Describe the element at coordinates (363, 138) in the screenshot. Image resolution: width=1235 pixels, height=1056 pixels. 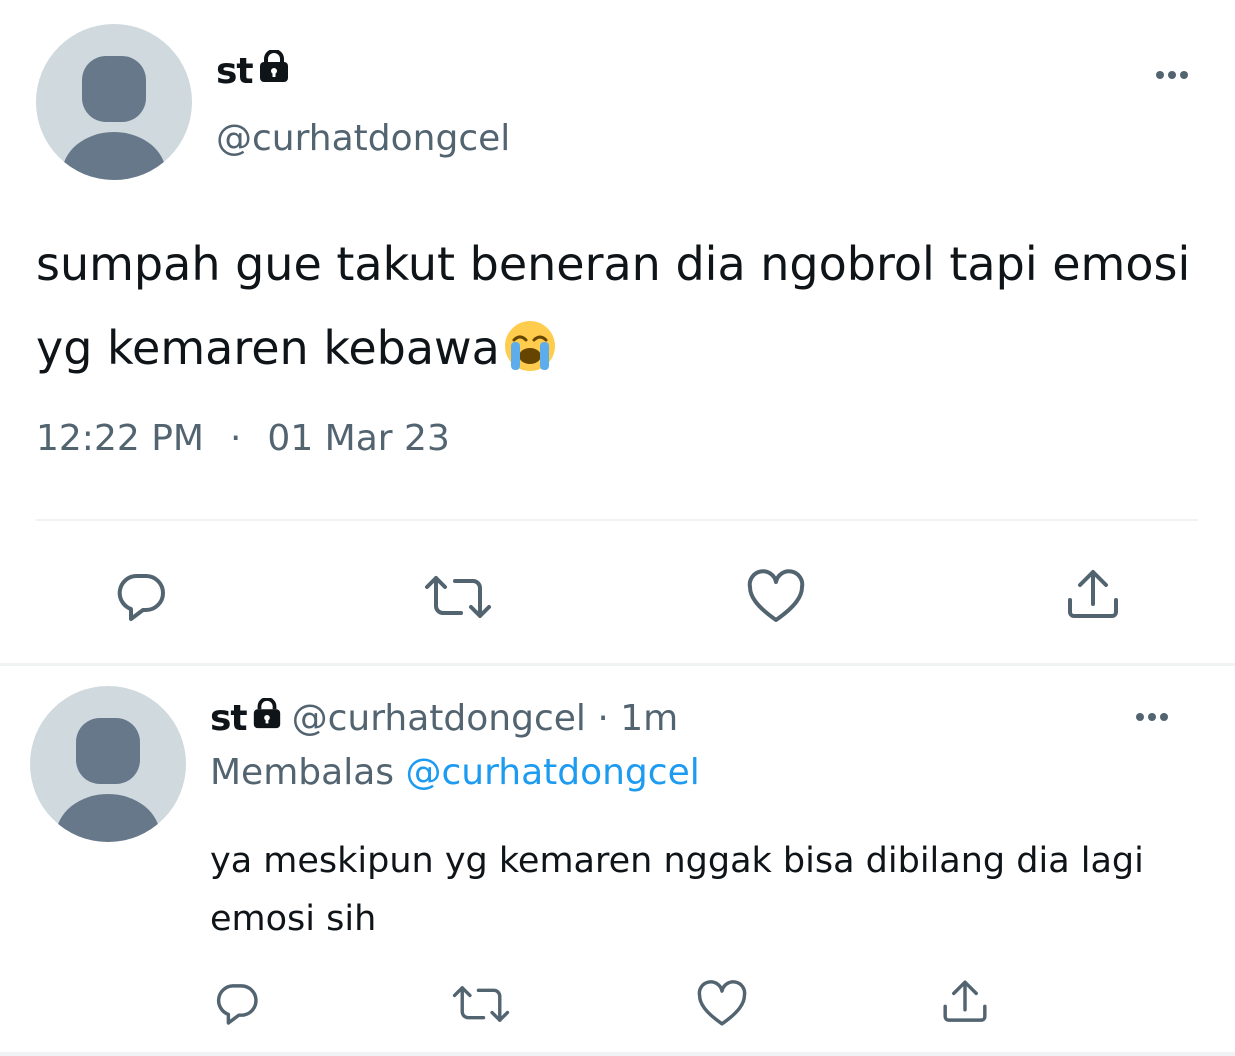
I see `handle: @curhatdongcel` at that location.